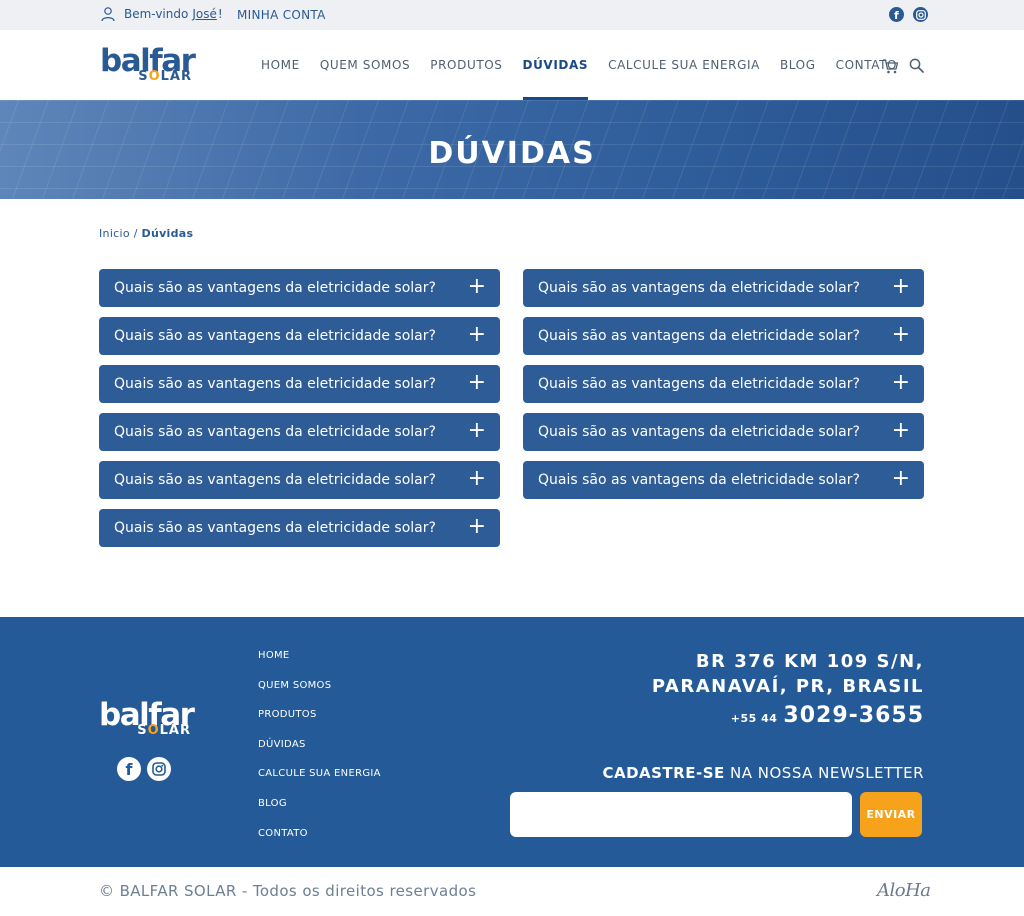 The height and width of the screenshot is (916, 1024). What do you see at coordinates (165, 76) in the screenshot?
I see `logo-subtitle: SOLAR` at bounding box center [165, 76].